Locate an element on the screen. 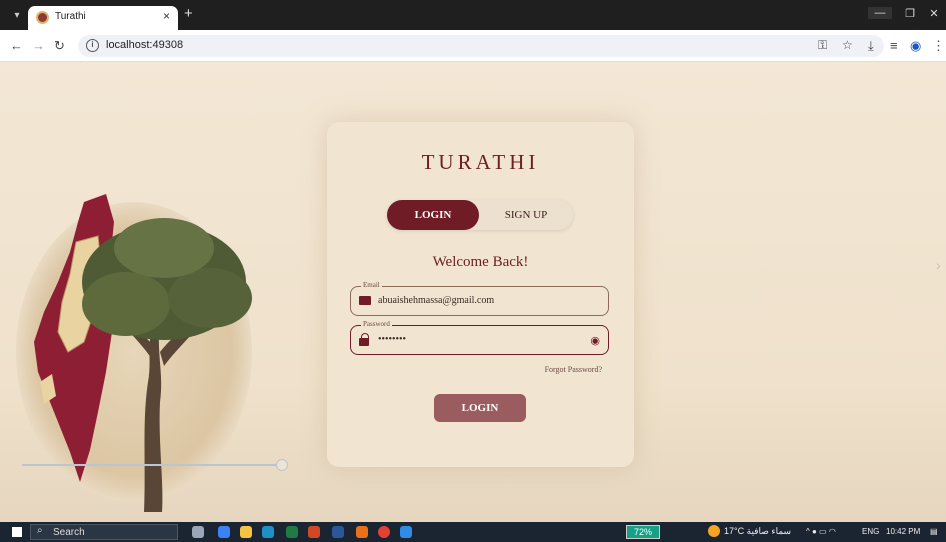 This screenshot has height=542, width=946. download-icon: ⤓ is located at coordinates (871, 46).